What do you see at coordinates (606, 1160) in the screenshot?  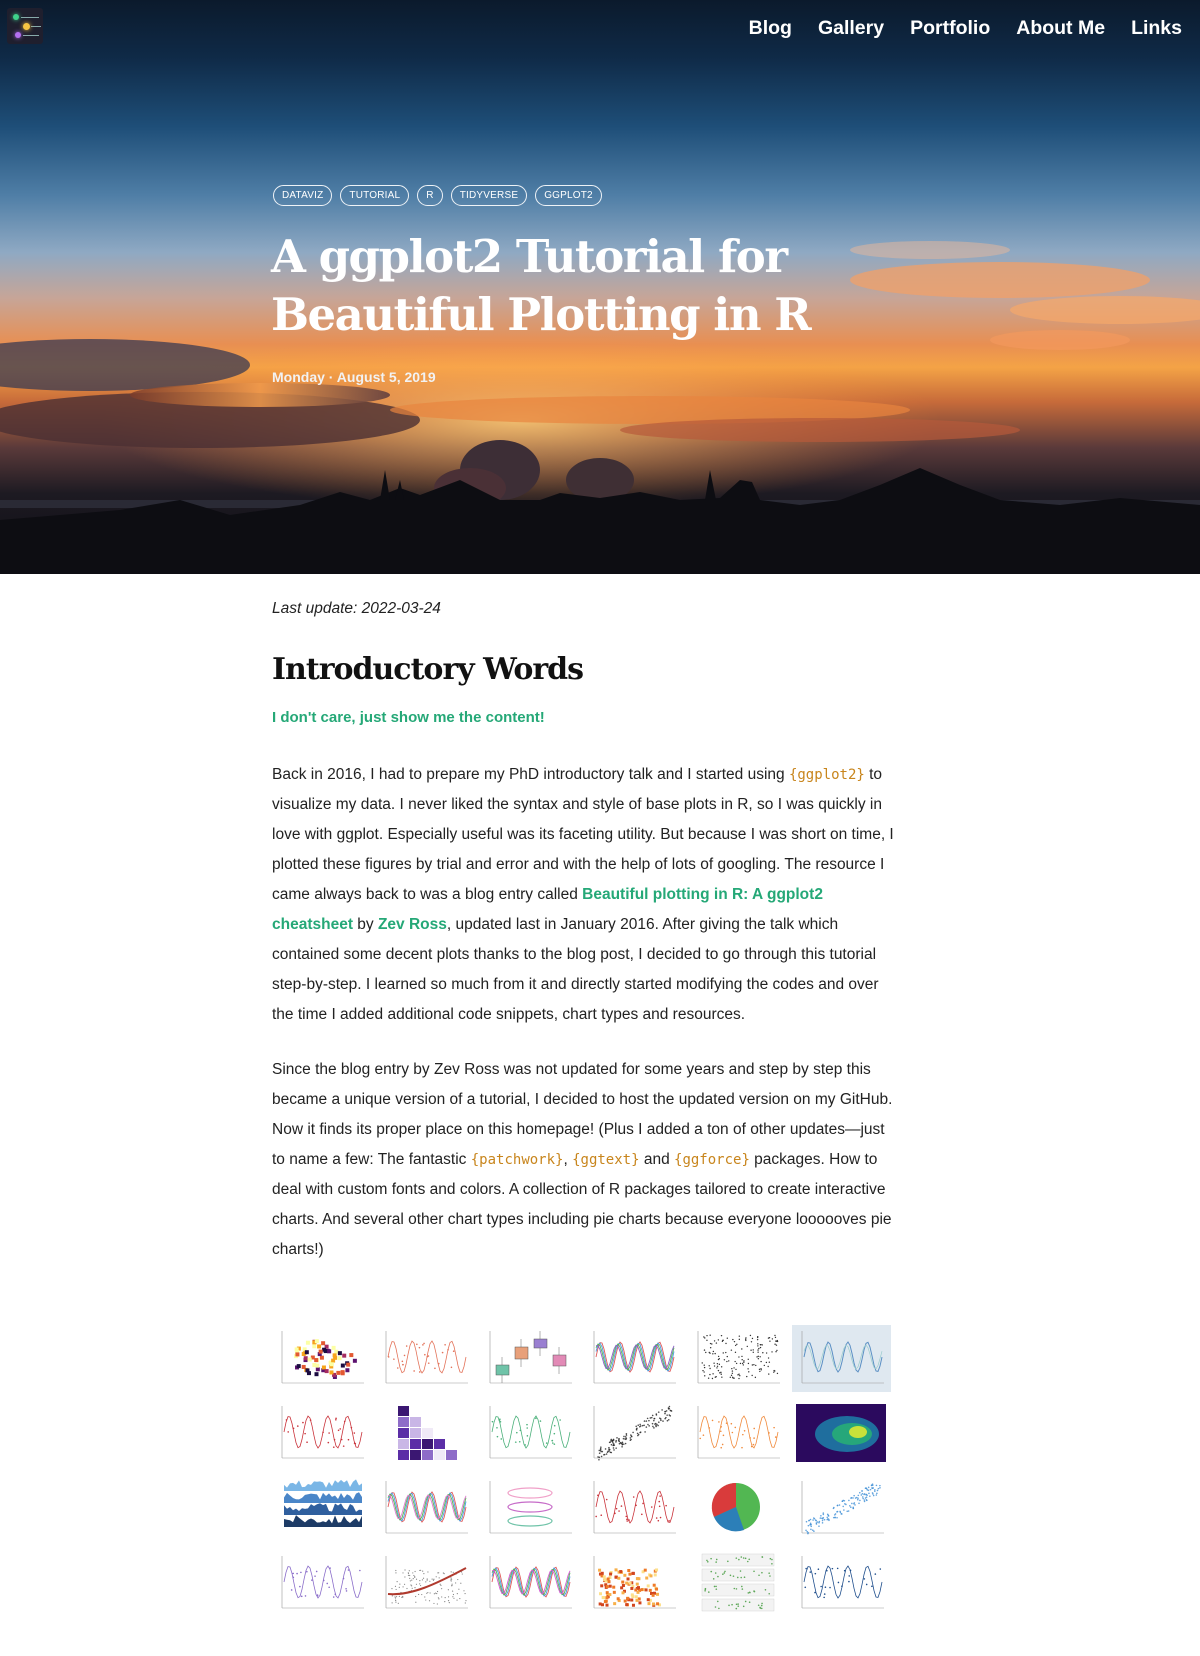 I see `code-ggtext: {ggtext}` at bounding box center [606, 1160].